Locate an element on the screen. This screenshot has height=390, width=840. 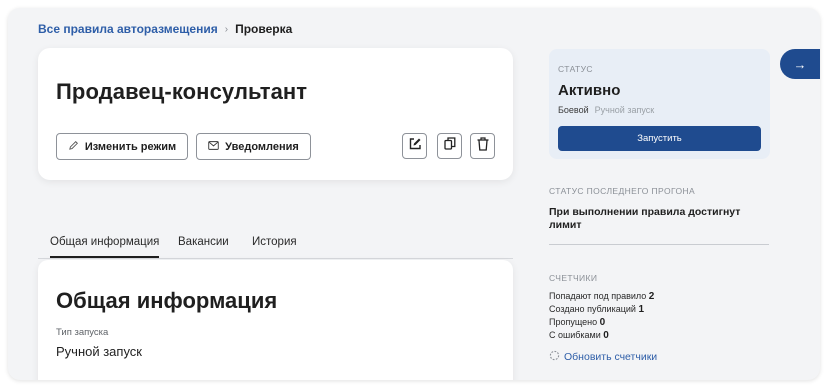
refresh-counters-label: Обновить счетчики is located at coordinates (611, 357).